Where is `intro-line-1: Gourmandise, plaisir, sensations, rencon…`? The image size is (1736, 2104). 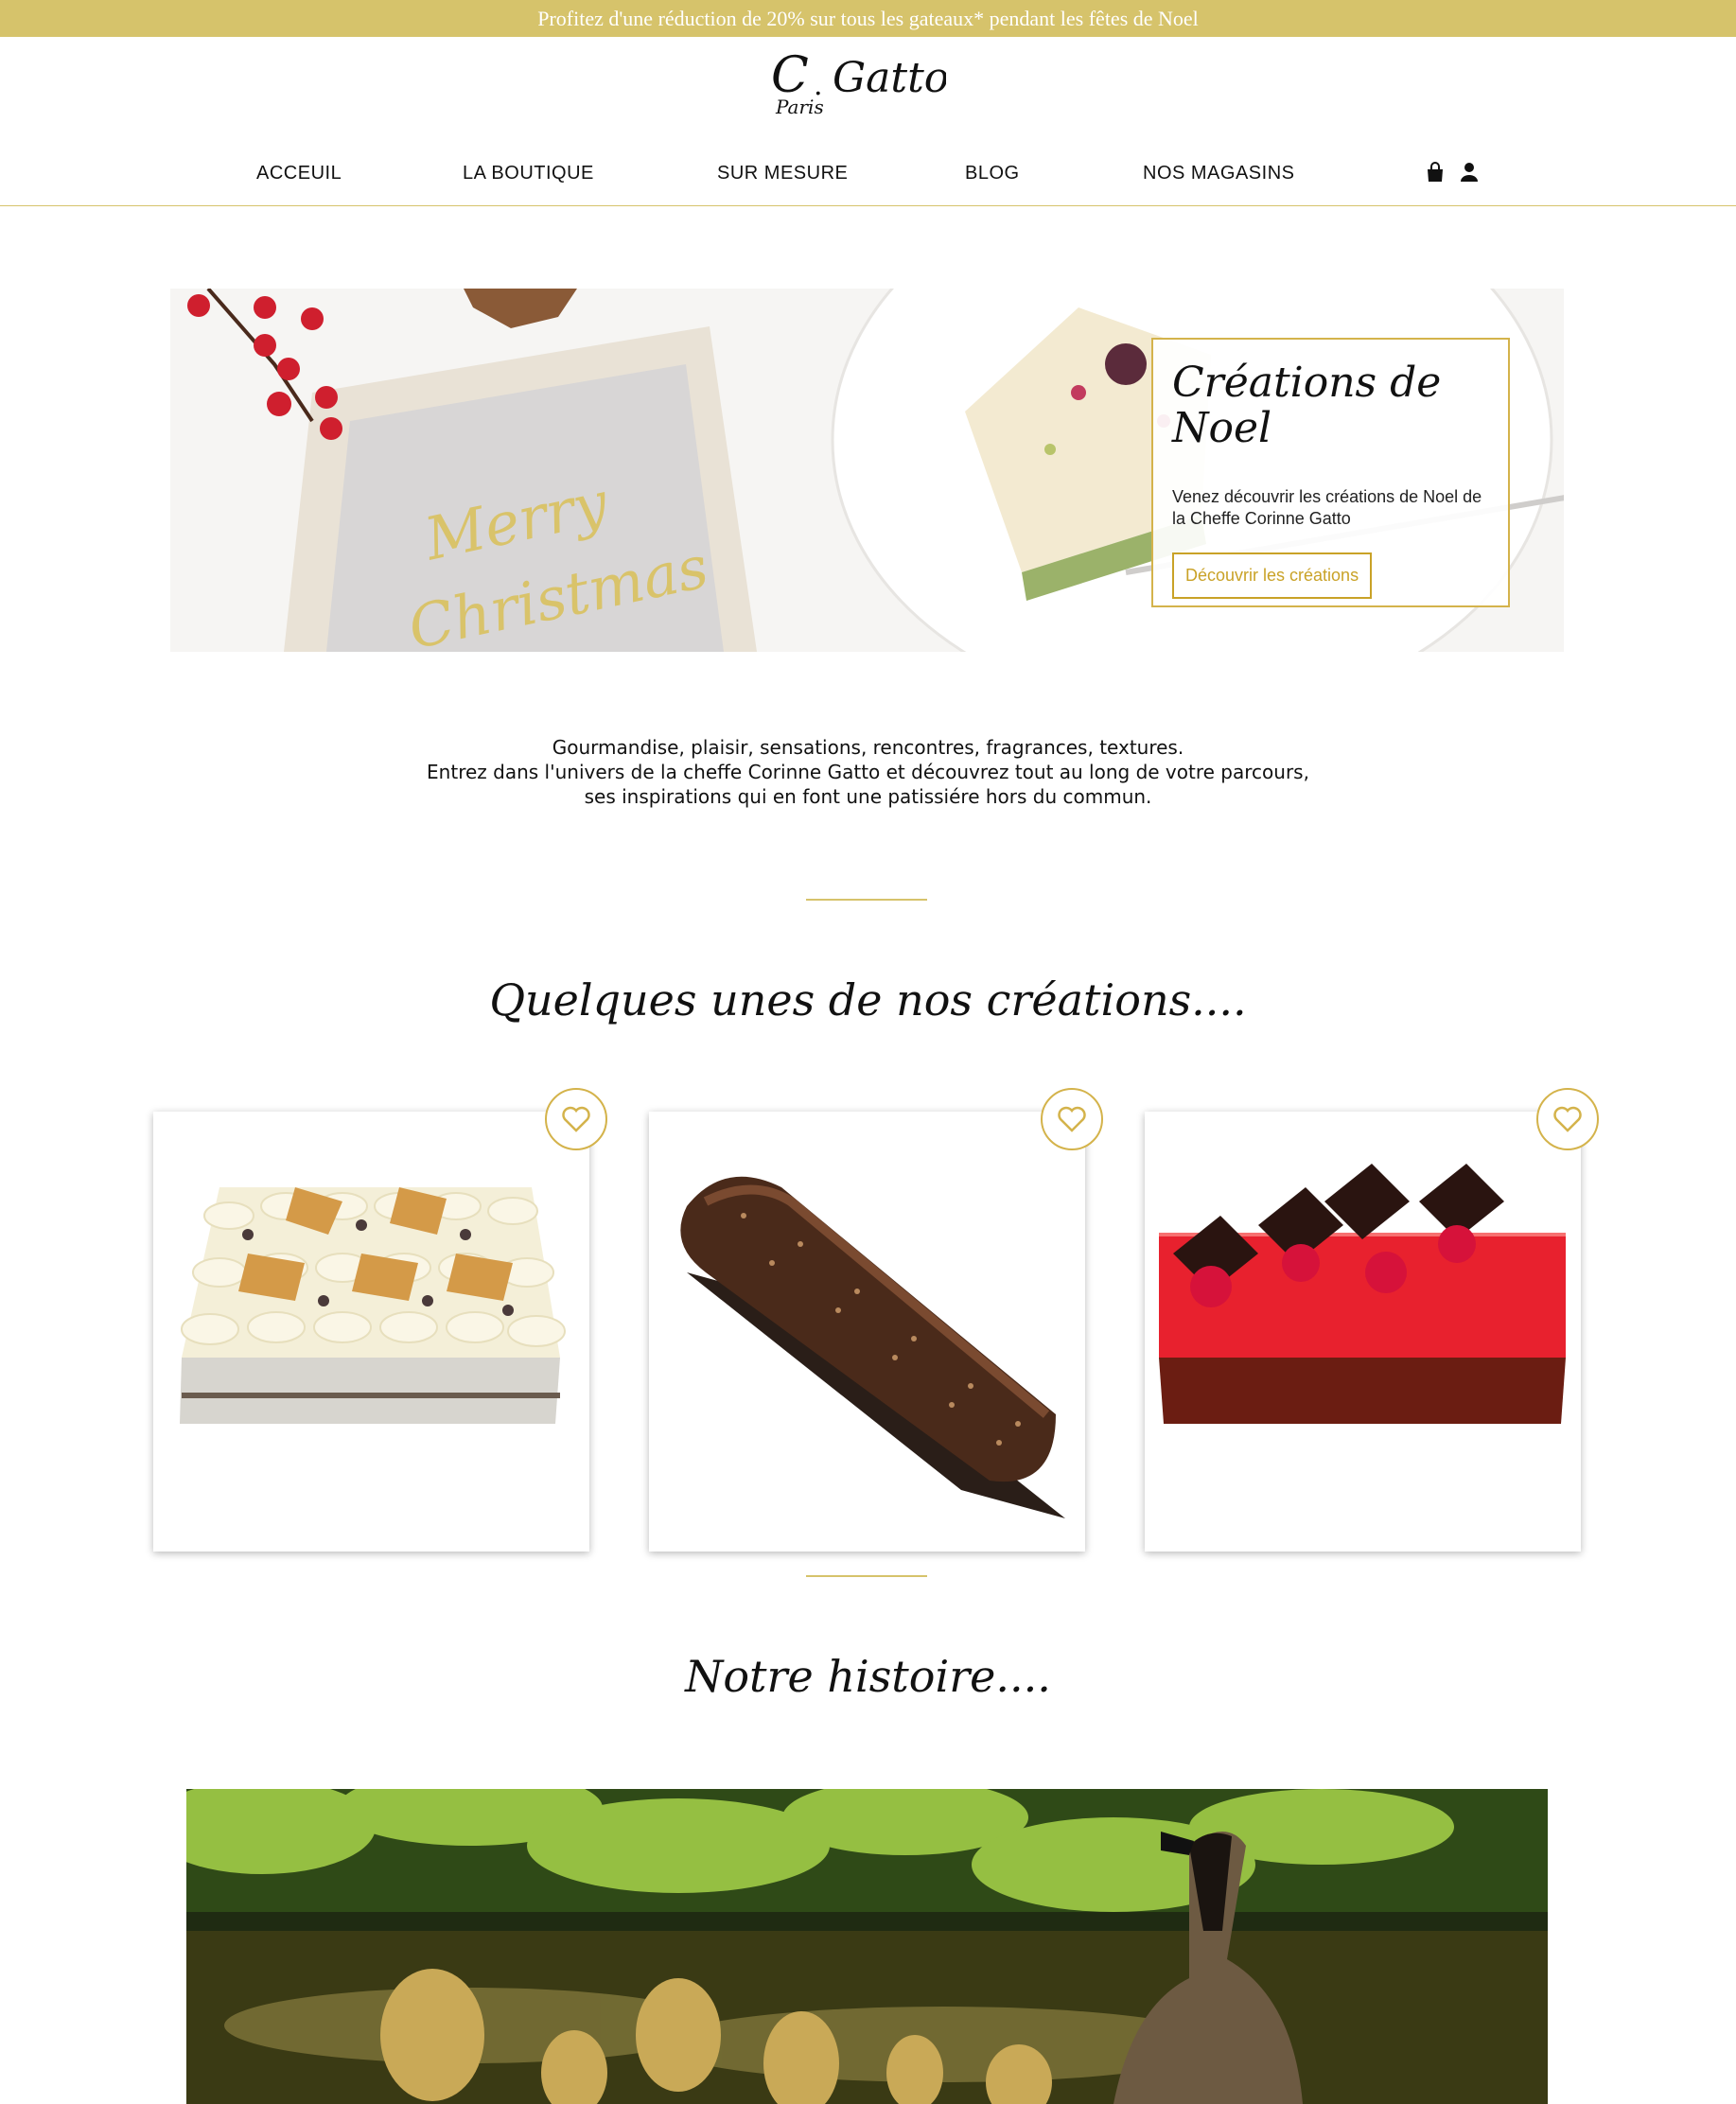 intro-line-1: Gourmandise, plaisir, sensations, rencon… is located at coordinates (868, 747).